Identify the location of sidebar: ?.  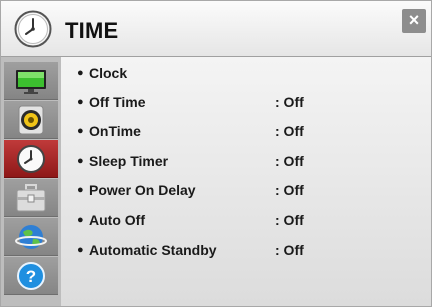
(31, 181).